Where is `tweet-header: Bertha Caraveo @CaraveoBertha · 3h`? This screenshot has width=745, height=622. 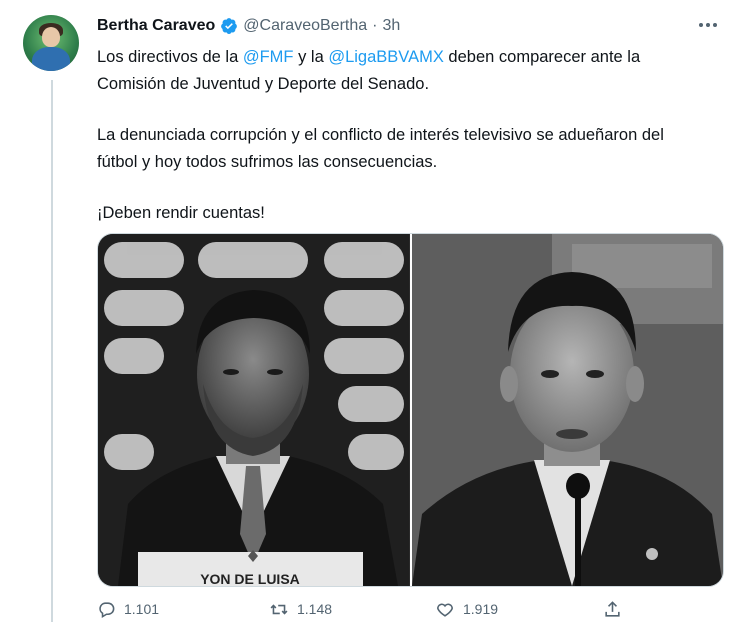
tweet-header: Bertha Caraveo @CaraveoBertha · 3h is located at coordinates (248, 26).